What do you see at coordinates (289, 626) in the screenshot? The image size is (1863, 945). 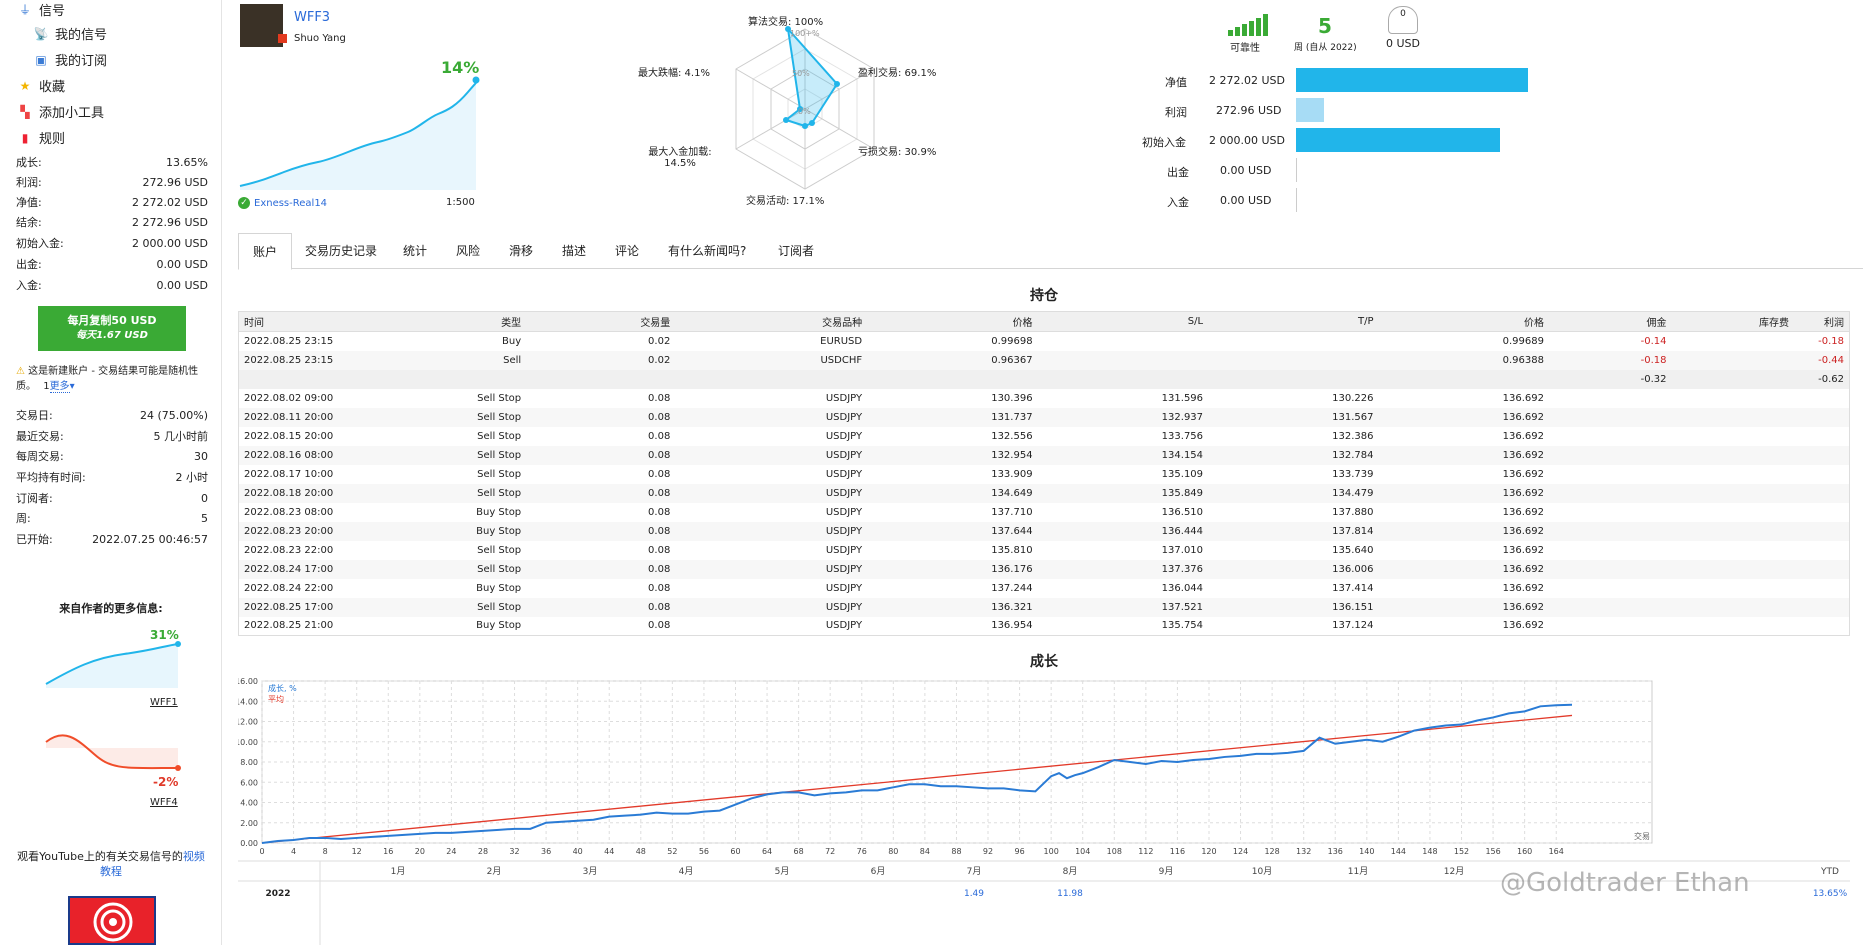 I see `table-cell: 2022.08.25 21:00` at bounding box center [289, 626].